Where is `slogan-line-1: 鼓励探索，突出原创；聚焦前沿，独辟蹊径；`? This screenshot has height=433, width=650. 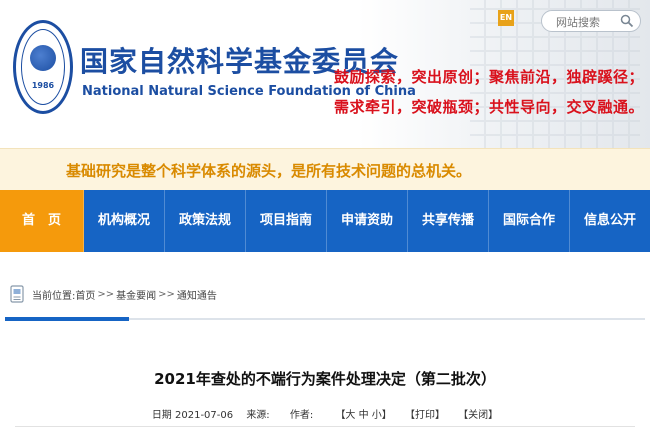 slogan-line-1: 鼓励探索，突出原创；聚焦前沿，独辟蹊径； is located at coordinates (488, 77).